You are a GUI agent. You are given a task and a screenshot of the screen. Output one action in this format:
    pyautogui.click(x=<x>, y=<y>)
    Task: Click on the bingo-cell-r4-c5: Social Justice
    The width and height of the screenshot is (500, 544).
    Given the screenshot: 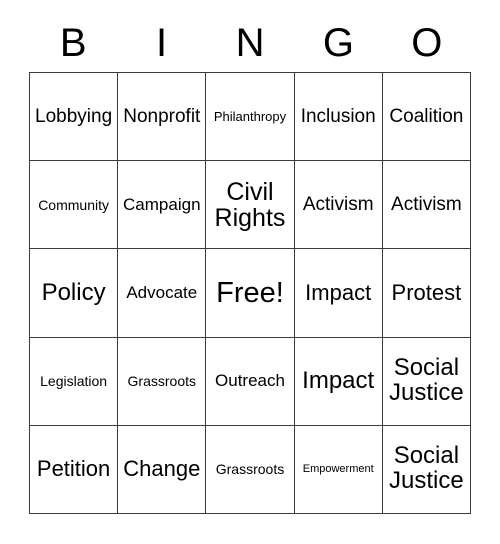 What is the action you would take?
    pyautogui.click(x=426, y=381)
    